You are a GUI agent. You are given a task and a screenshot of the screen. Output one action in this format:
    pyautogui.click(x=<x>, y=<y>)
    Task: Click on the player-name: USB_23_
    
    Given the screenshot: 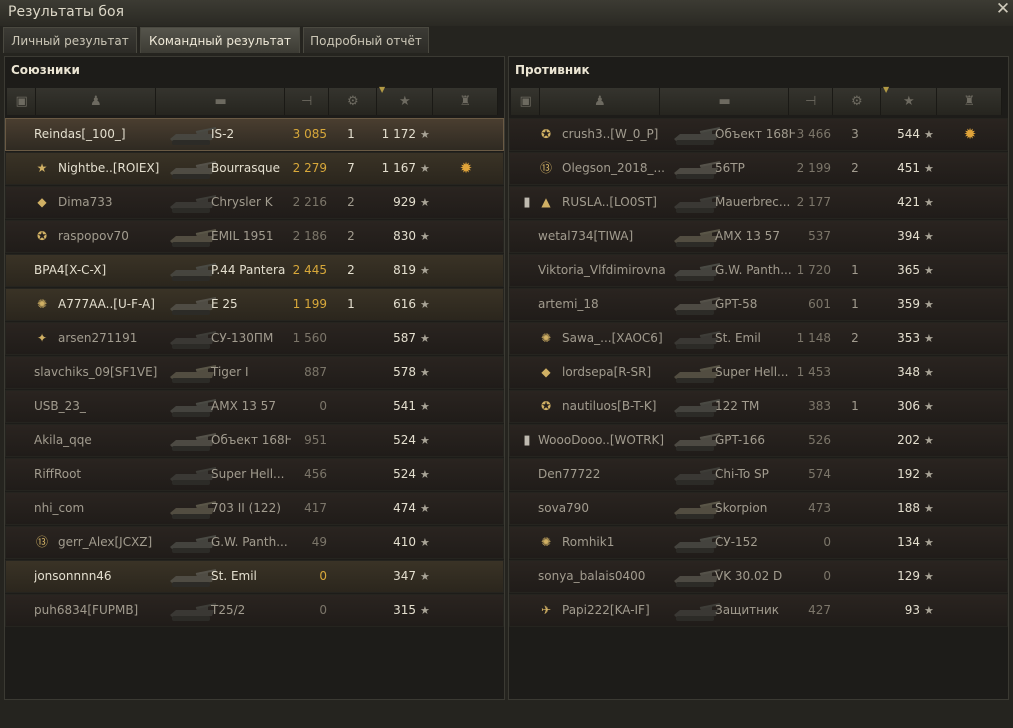 What is the action you would take?
    pyautogui.click(x=99, y=406)
    